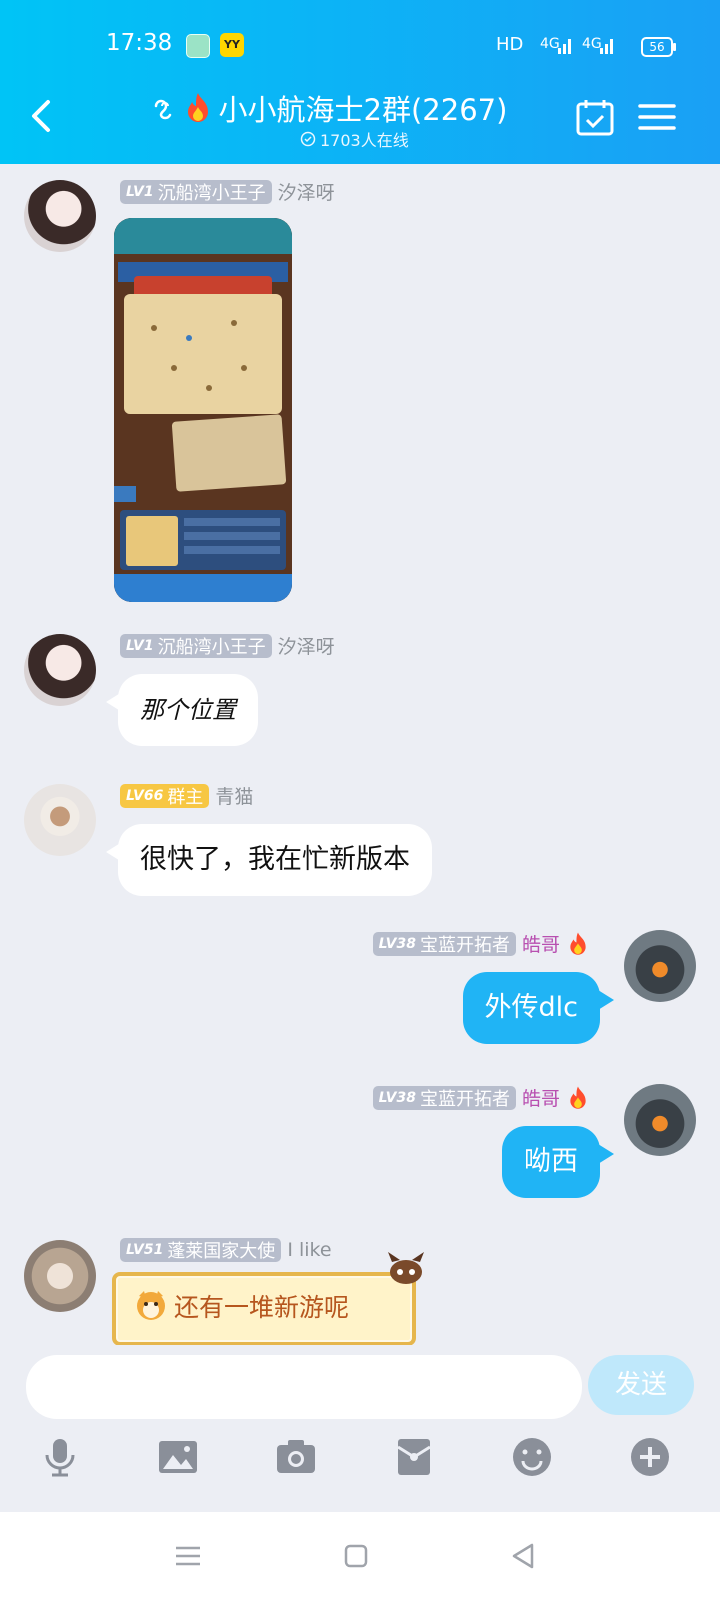 Image resolution: width=720 pixels, height=1600 pixels. I want to click on recents-icon, so click(188, 1556).